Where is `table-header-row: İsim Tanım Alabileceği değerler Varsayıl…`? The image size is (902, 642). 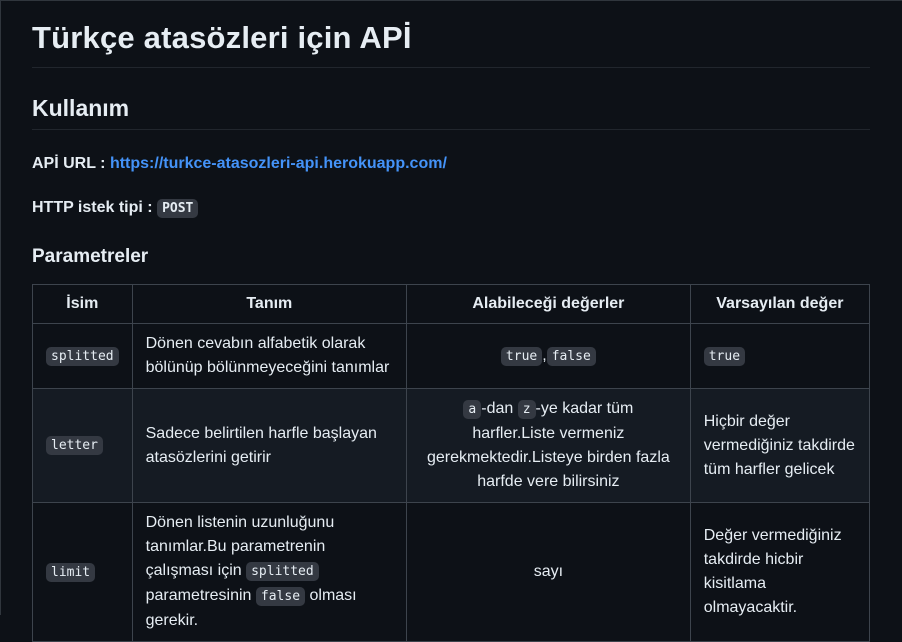
table-header-row: İsim Tanım Alabileceği değerler Varsayıl… is located at coordinates (451, 304).